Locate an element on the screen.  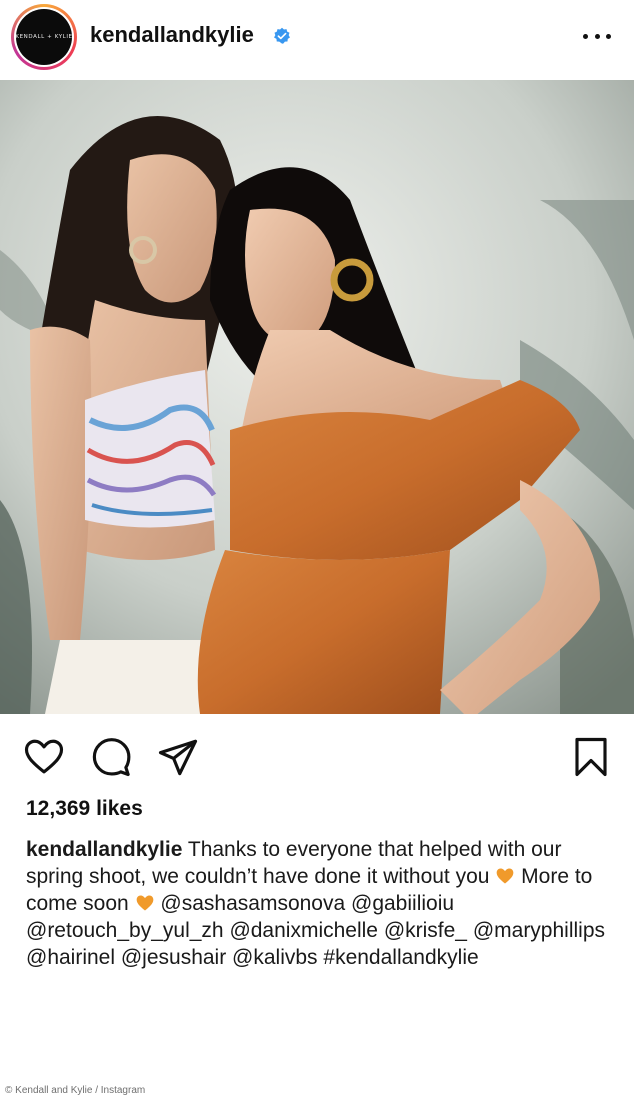
image-credit: © Kendall and Kylie / Instagram is located at coordinates (75, 1090).